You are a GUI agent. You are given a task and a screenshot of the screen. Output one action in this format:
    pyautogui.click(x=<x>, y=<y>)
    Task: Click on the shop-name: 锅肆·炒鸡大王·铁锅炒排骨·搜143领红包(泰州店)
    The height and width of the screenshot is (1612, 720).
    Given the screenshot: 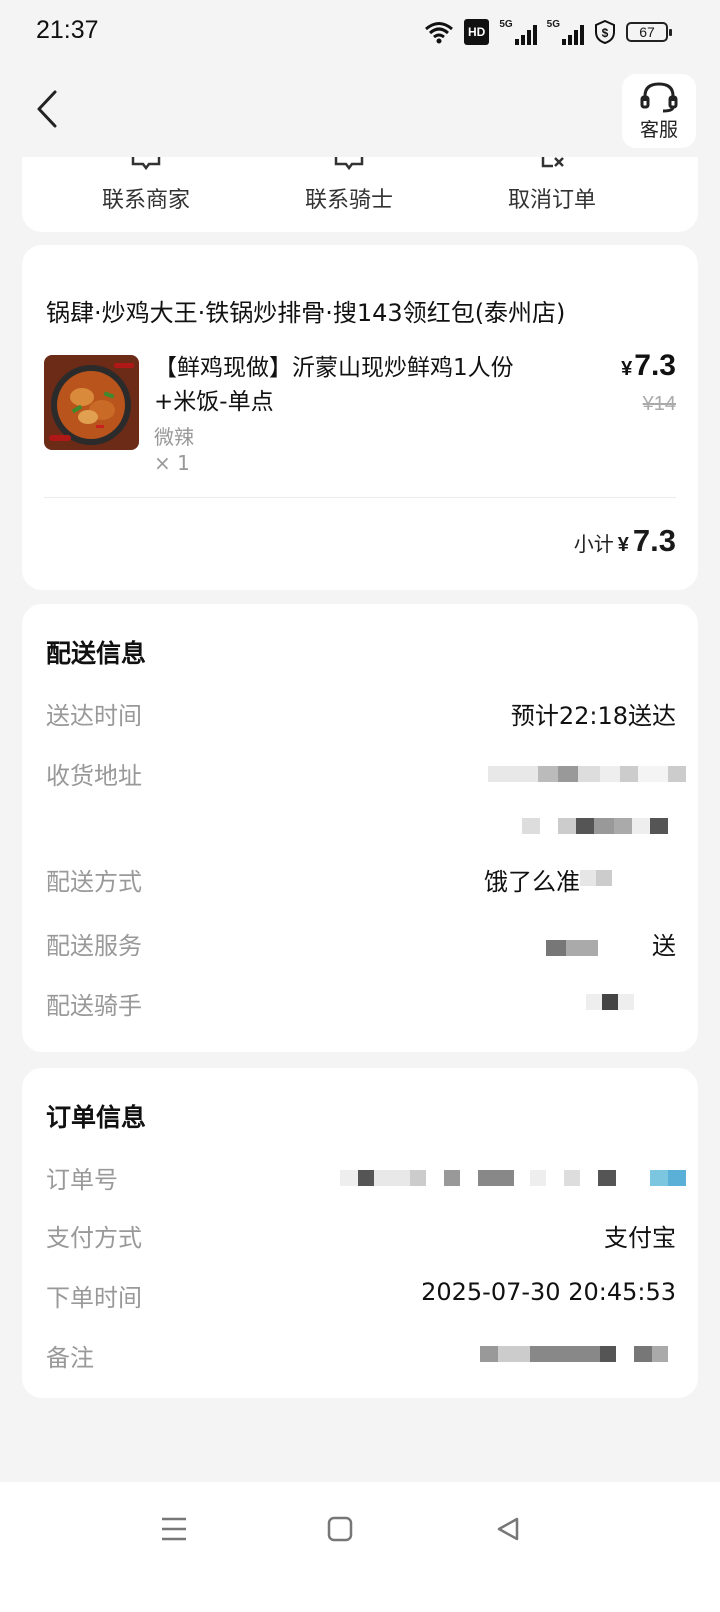 What is the action you would take?
    pyautogui.click(x=305, y=310)
    